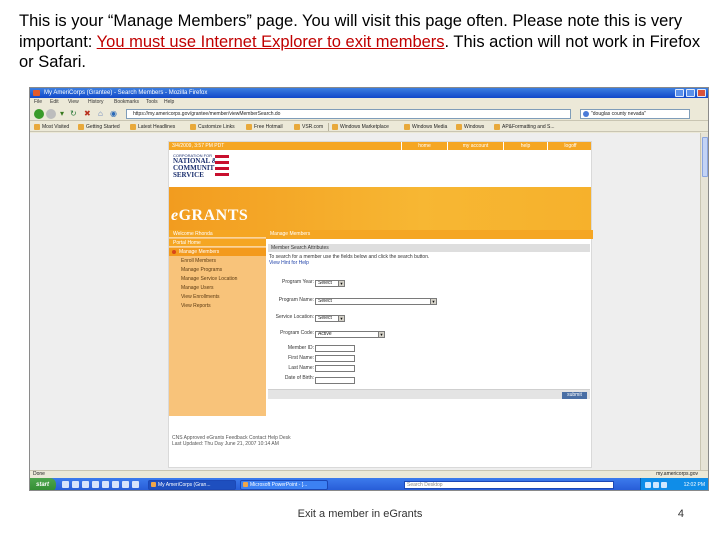 This screenshot has width=720, height=540. Describe the element at coordinates (301, 368) in the screenshot. I see `last-name-label: Last Name:` at that location.